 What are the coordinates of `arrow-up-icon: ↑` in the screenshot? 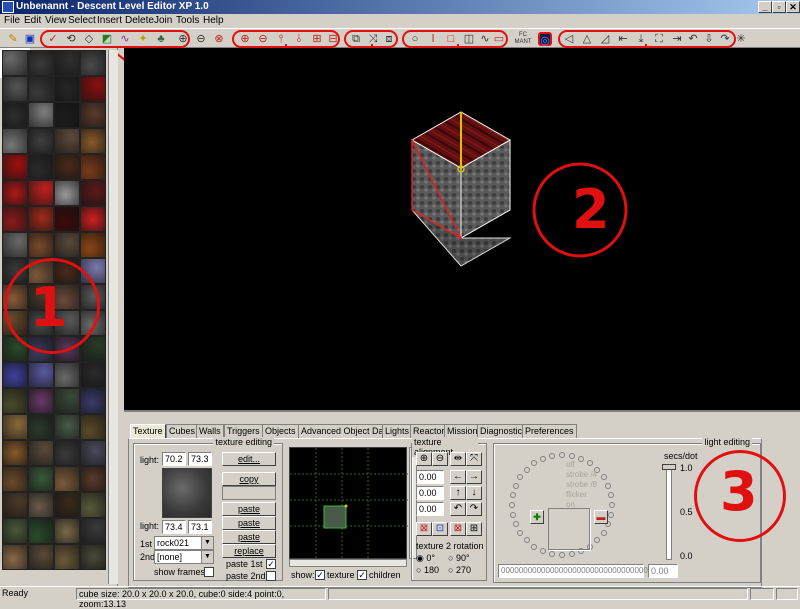 It's located at (458, 493).